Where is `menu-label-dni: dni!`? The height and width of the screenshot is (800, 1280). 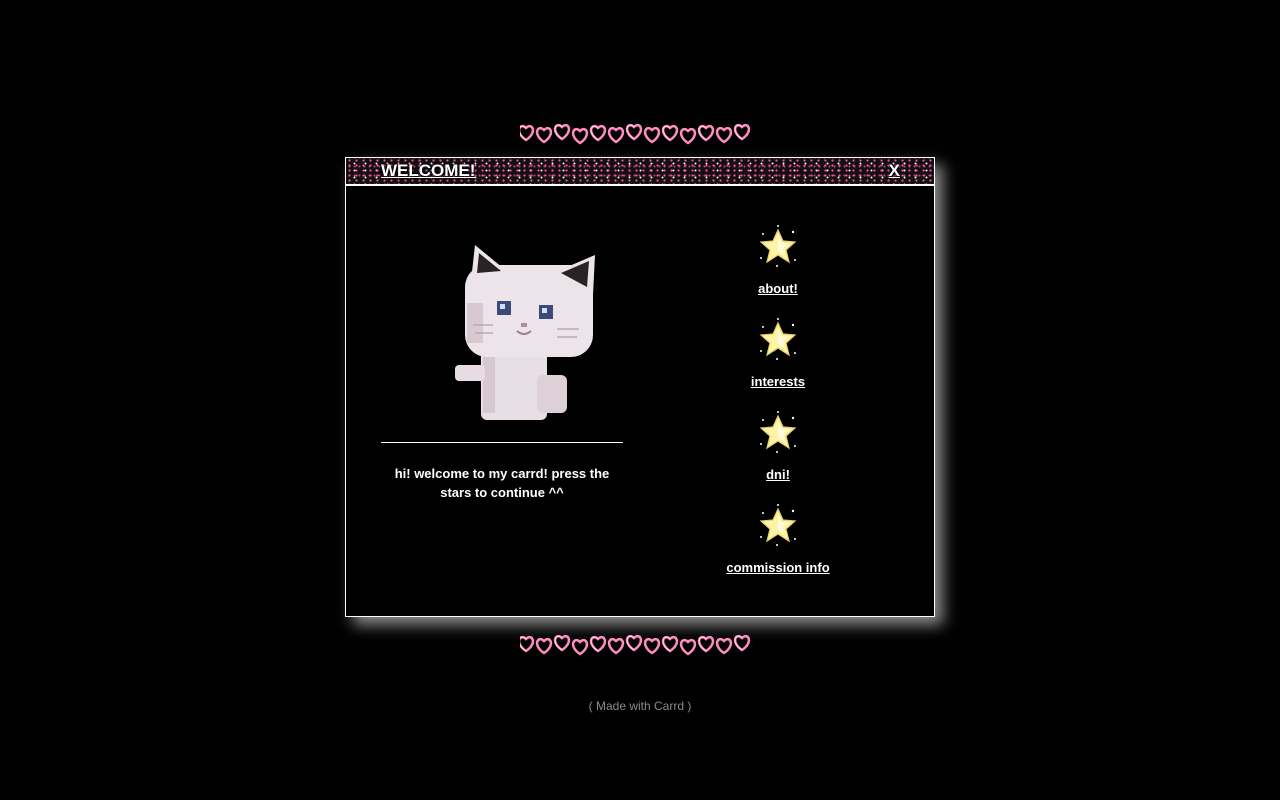 menu-label-dni: dni! is located at coordinates (778, 474).